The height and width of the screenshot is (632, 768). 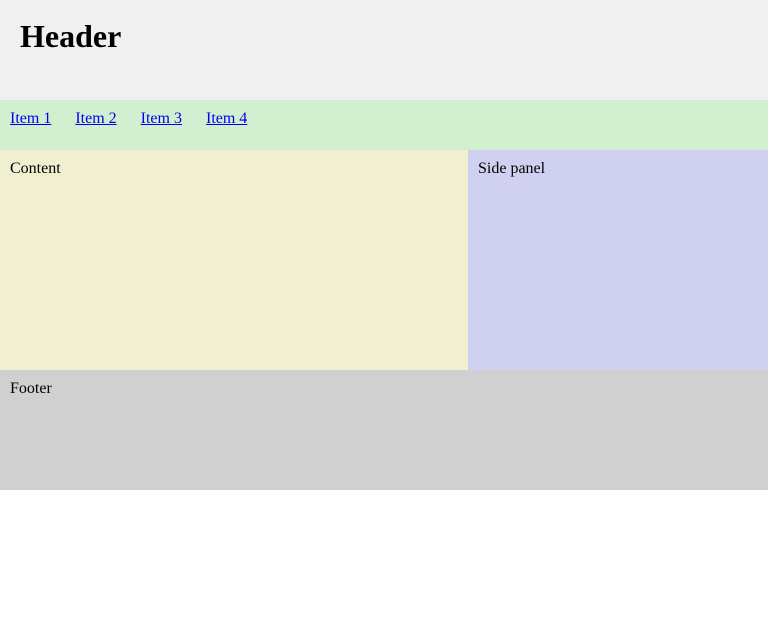 I want to click on nav-item-3: Item 3, so click(x=161, y=119).